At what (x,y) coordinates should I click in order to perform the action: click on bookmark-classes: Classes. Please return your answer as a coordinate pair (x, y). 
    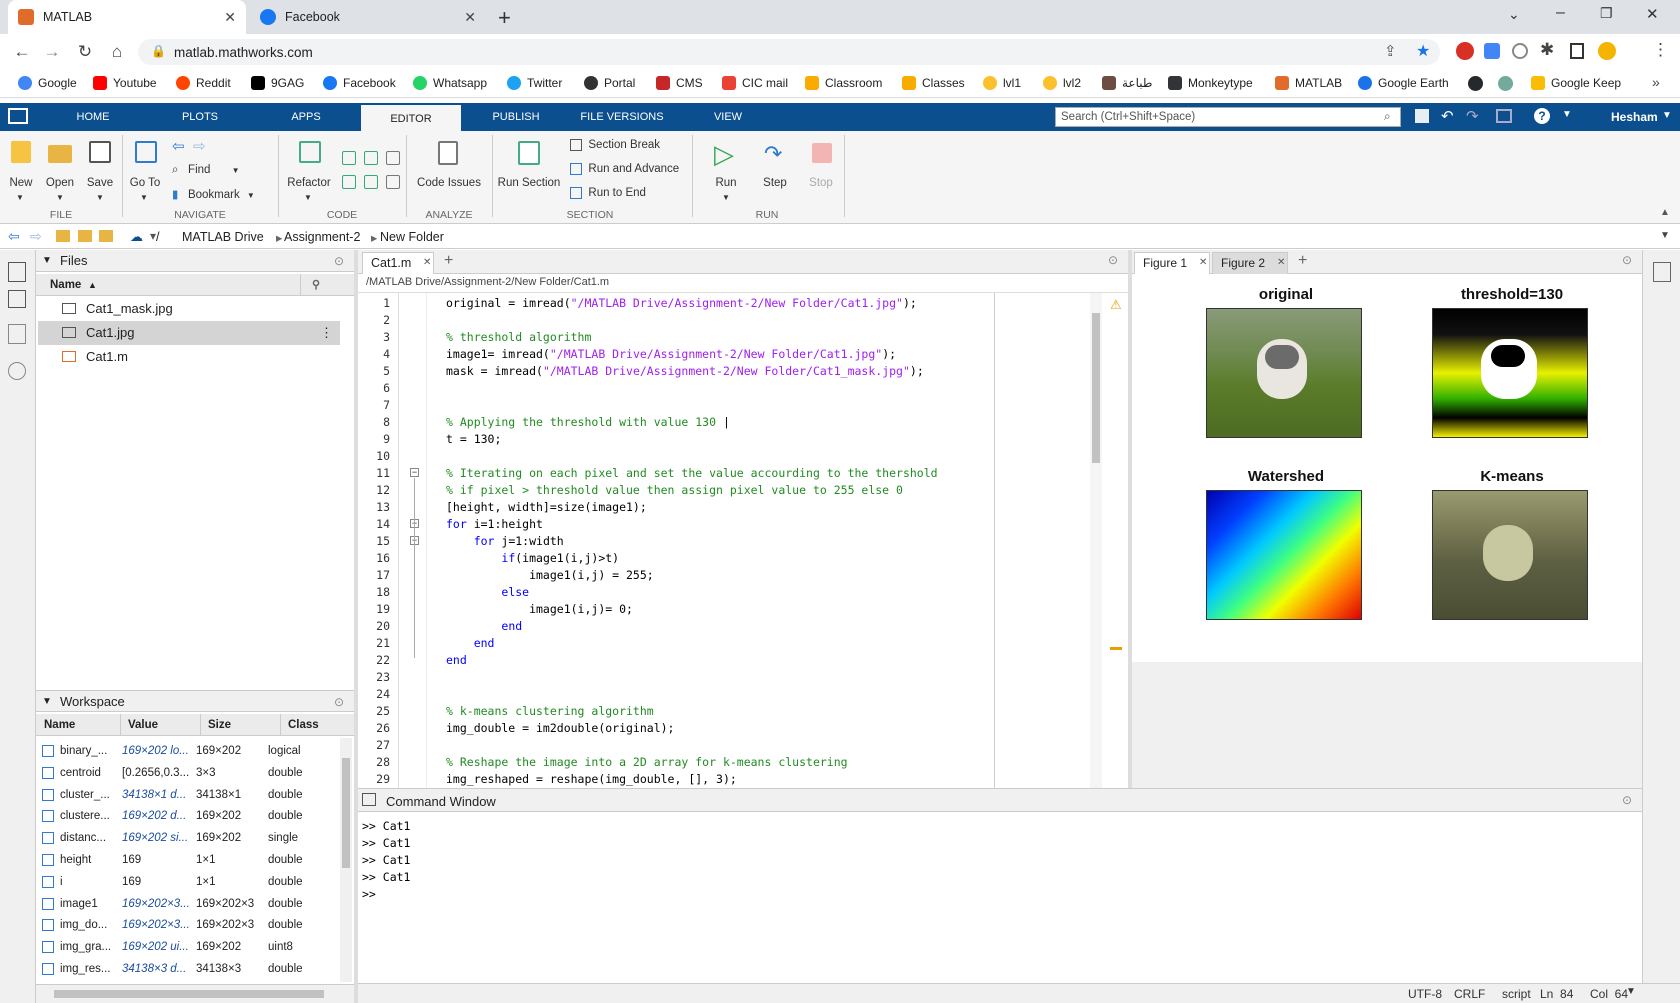
    Looking at the image, I should click on (933, 83).